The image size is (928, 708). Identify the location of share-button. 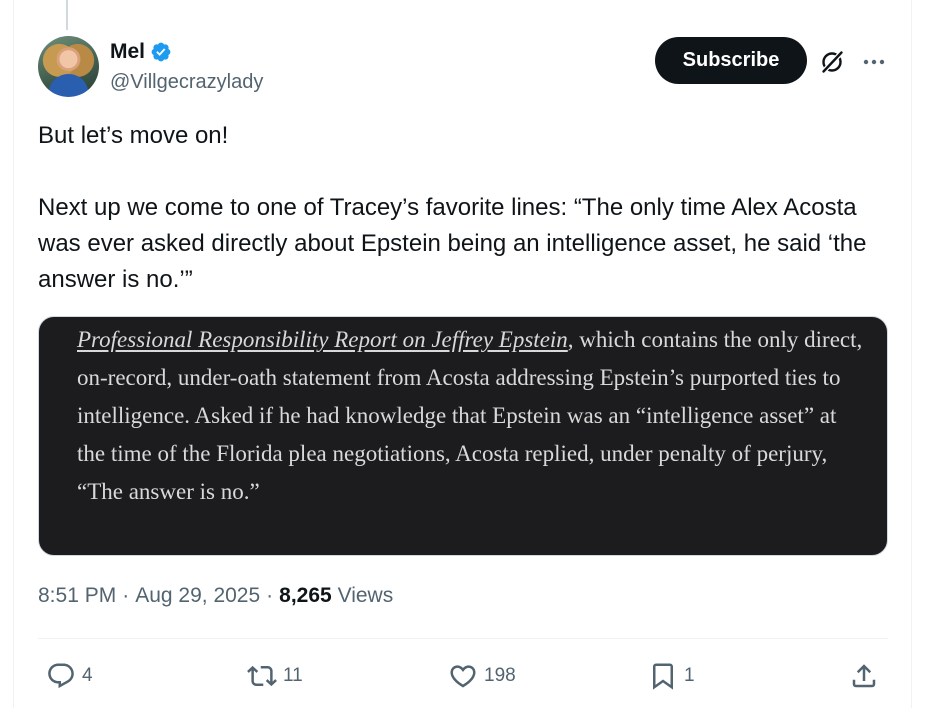
(864, 676).